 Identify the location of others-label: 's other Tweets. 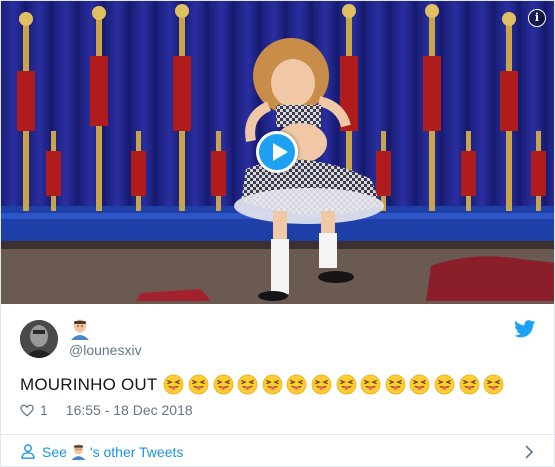
(136, 451).